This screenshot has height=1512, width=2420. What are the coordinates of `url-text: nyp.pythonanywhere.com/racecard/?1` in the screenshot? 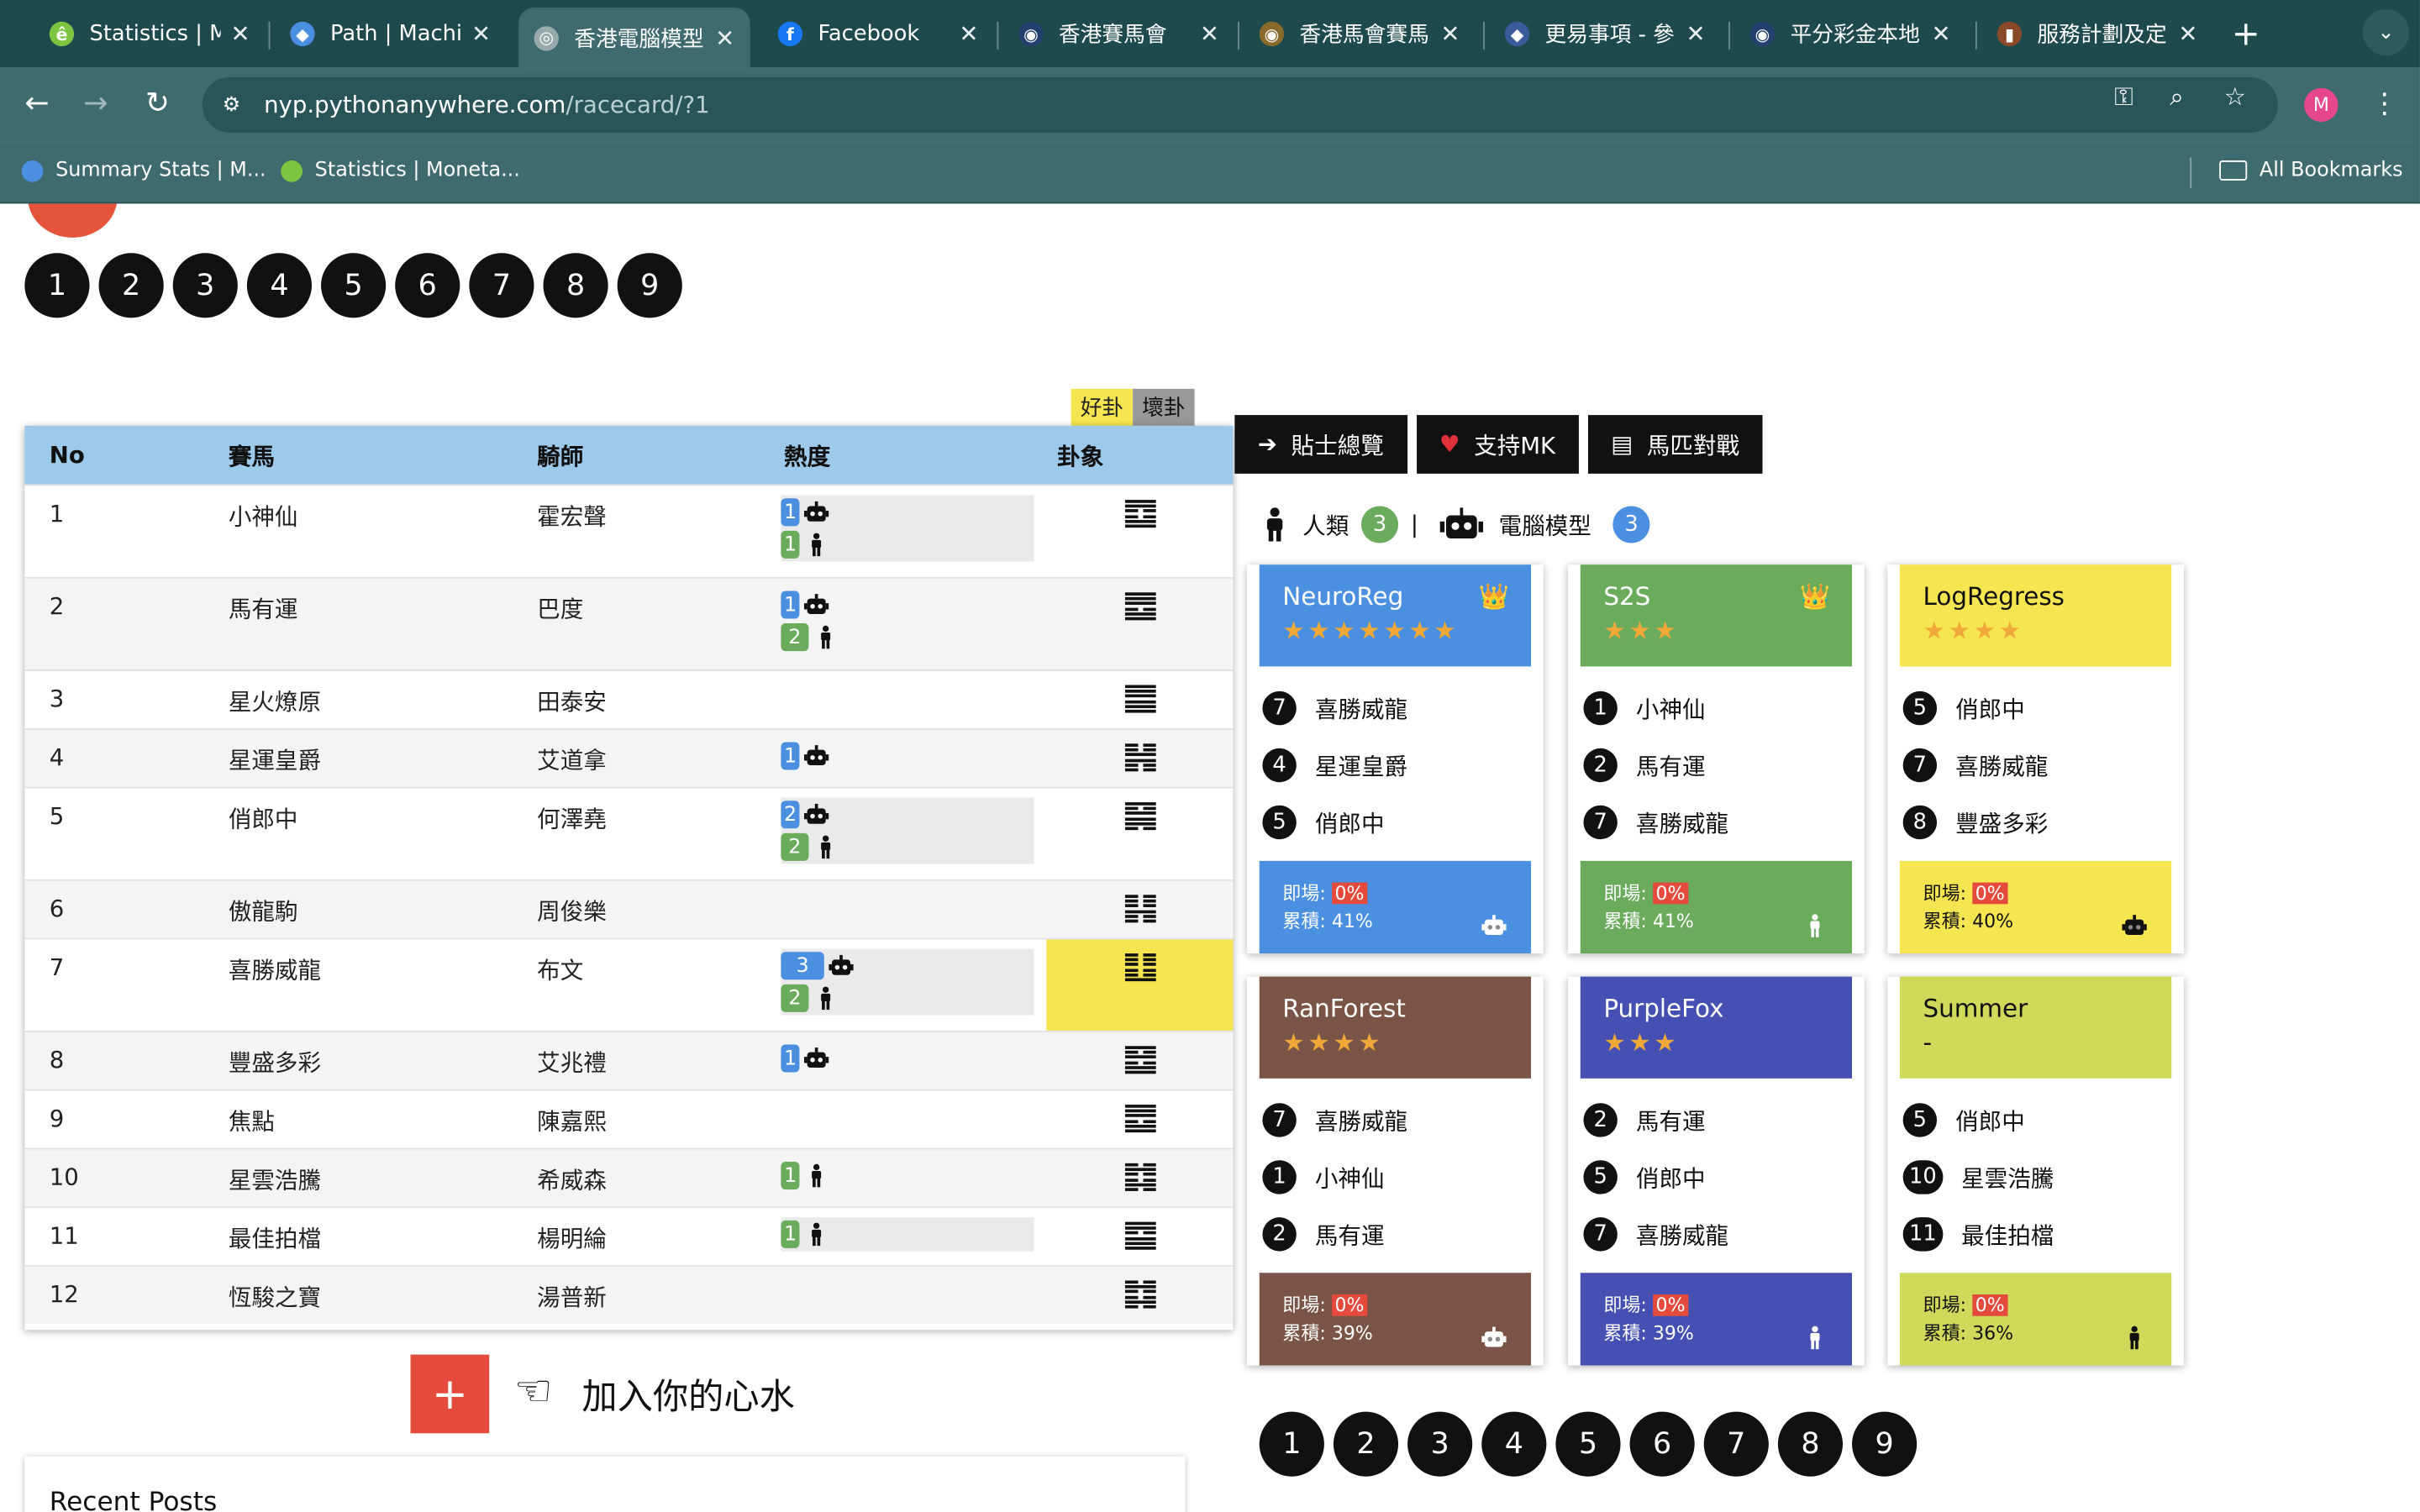 It's located at (487, 105).